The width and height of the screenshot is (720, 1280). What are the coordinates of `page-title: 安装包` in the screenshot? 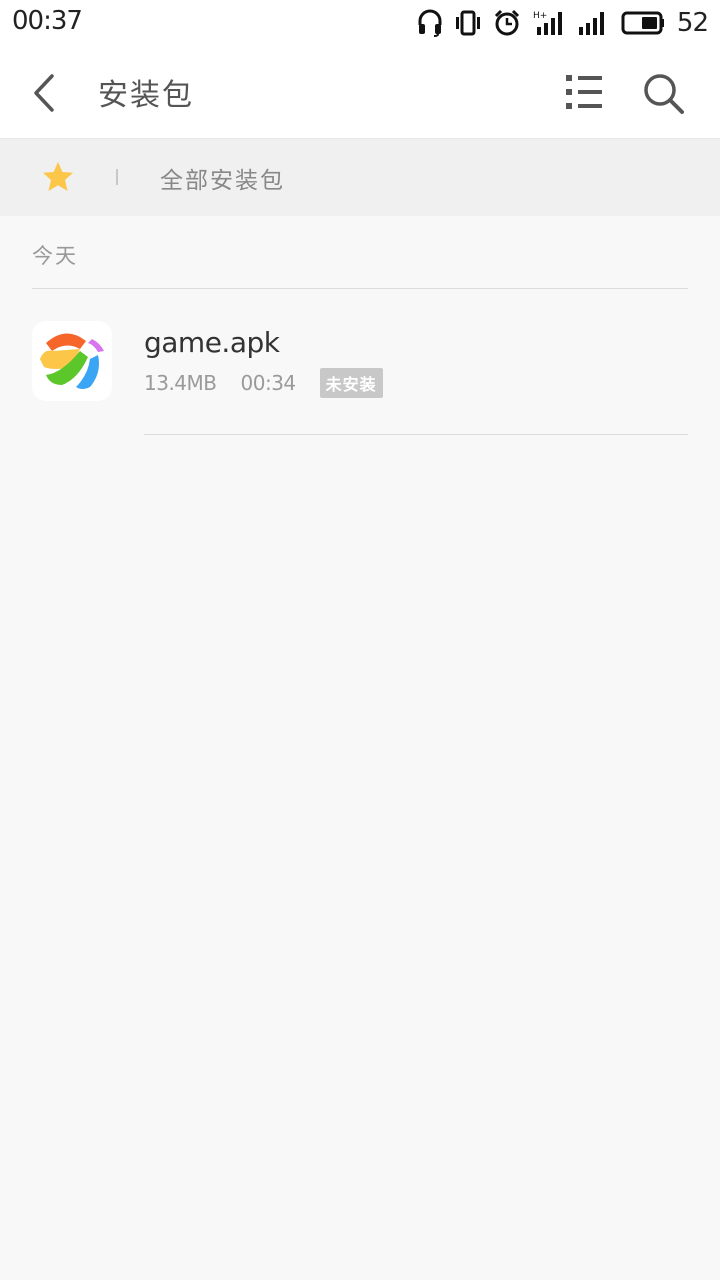 It's located at (146, 95).